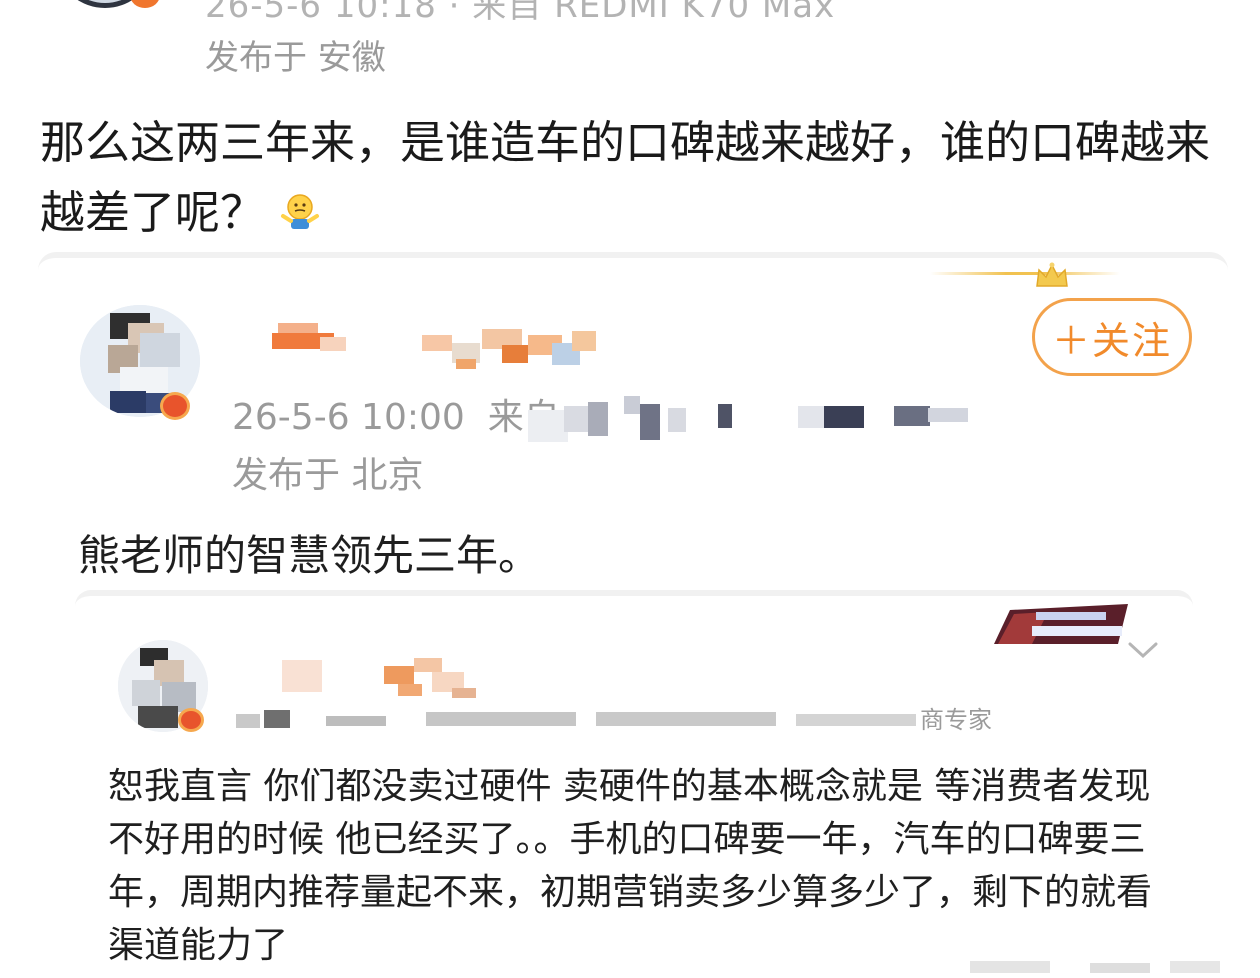 This screenshot has height=978, width=1260. Describe the element at coordinates (309, 555) in the screenshot. I see `comment-text: 熊老师的智慧领先三年。` at that location.